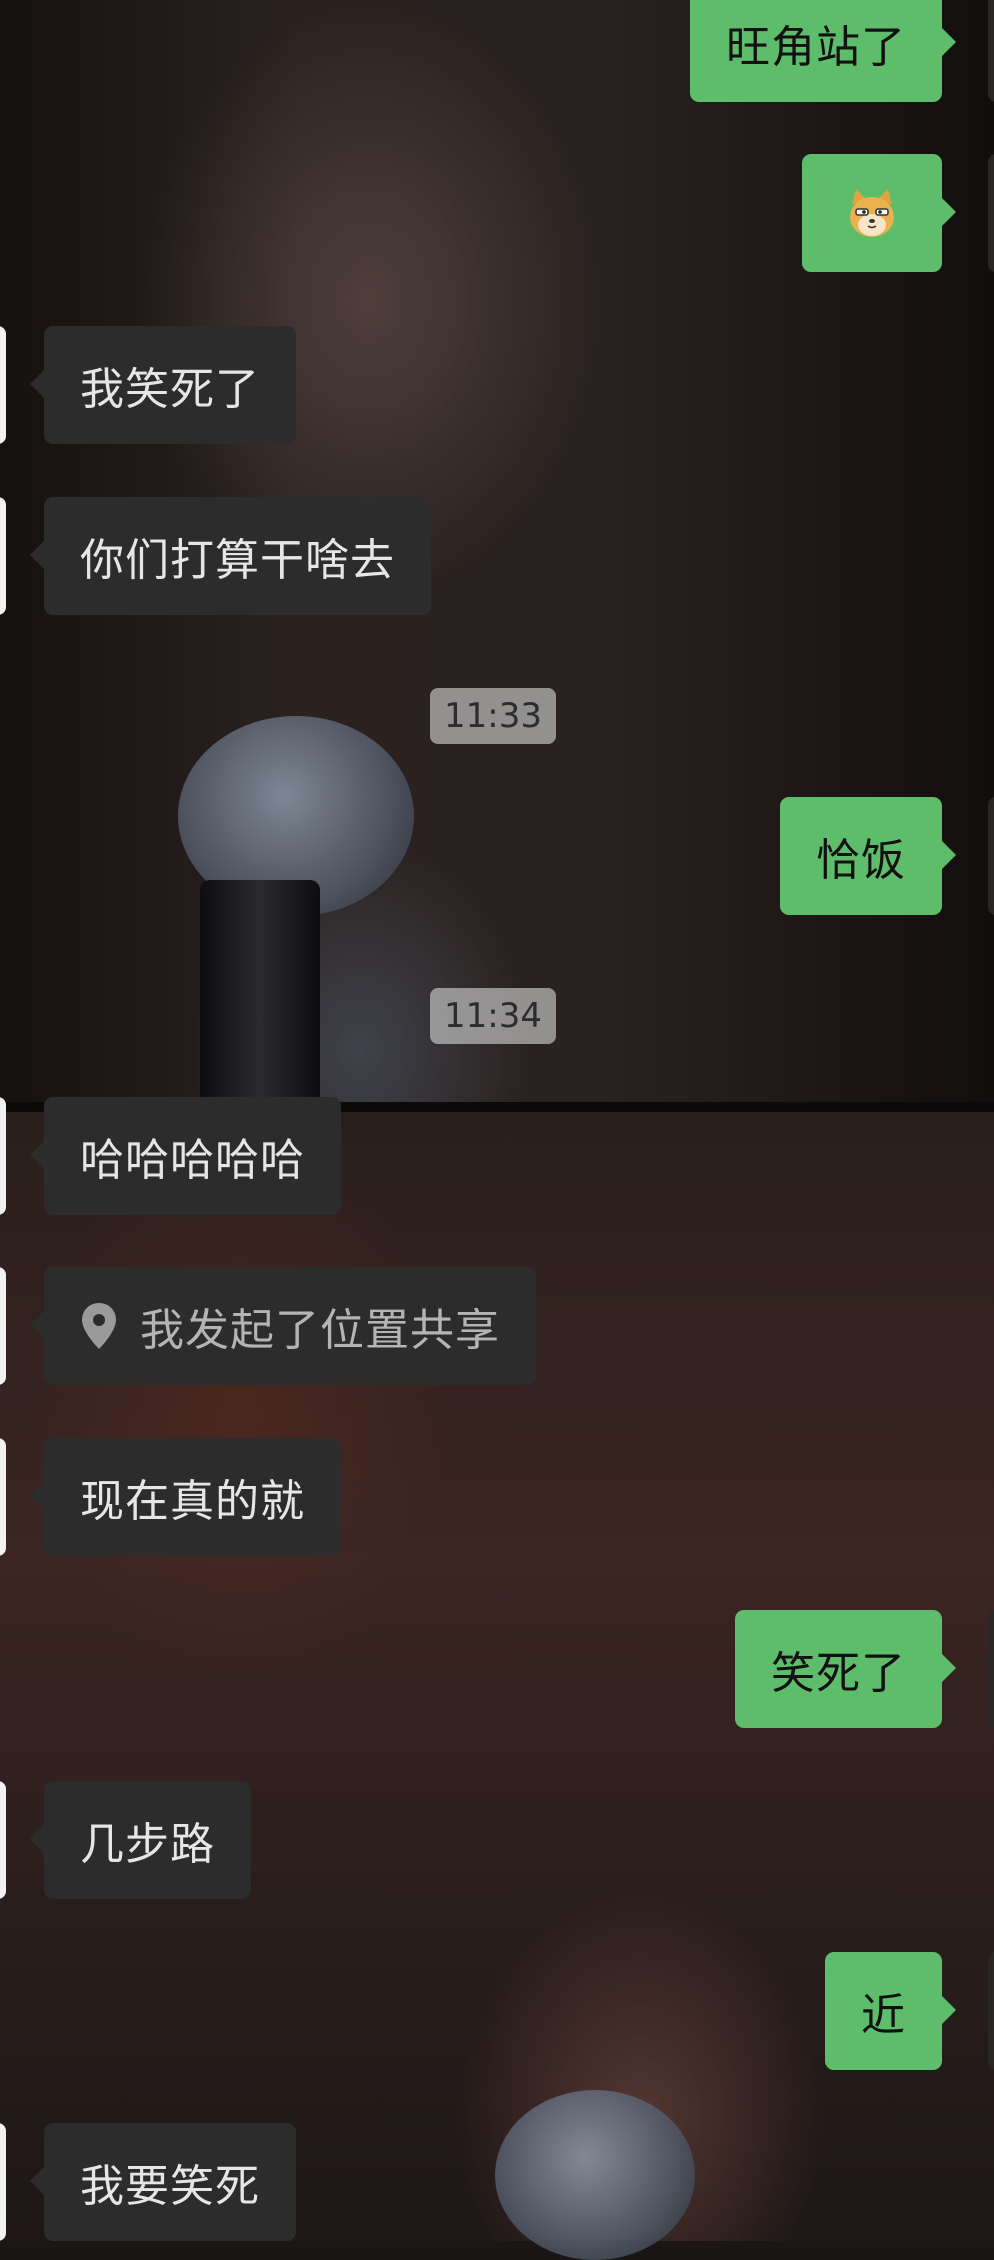  What do you see at coordinates (493, 716) in the screenshot?
I see `timestamp: 11:33` at bounding box center [493, 716].